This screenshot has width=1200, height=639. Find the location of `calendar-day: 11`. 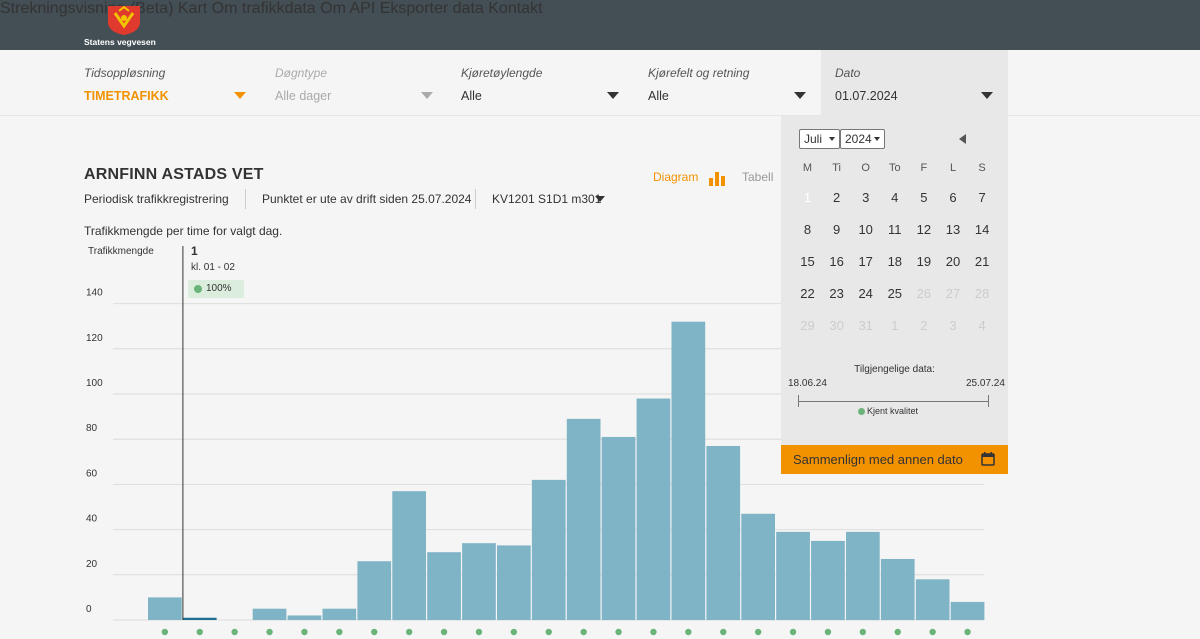

calendar-day: 11 is located at coordinates (894, 230).